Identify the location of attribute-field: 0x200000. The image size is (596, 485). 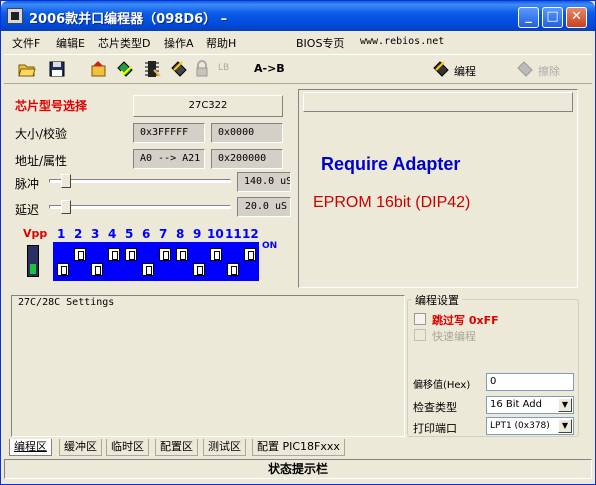
(247, 159).